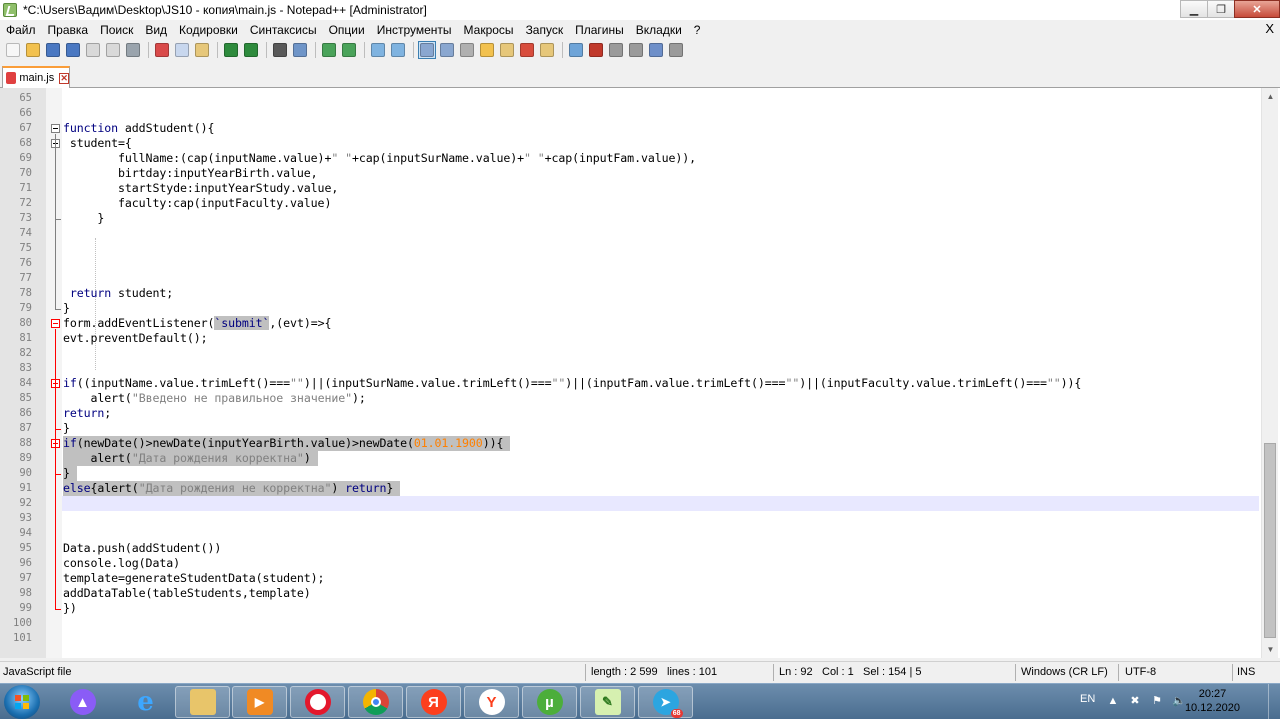 This screenshot has width=1280, height=719. Describe the element at coordinates (82, 702) in the screenshot. I see `taskbar-alice: ▲` at that location.